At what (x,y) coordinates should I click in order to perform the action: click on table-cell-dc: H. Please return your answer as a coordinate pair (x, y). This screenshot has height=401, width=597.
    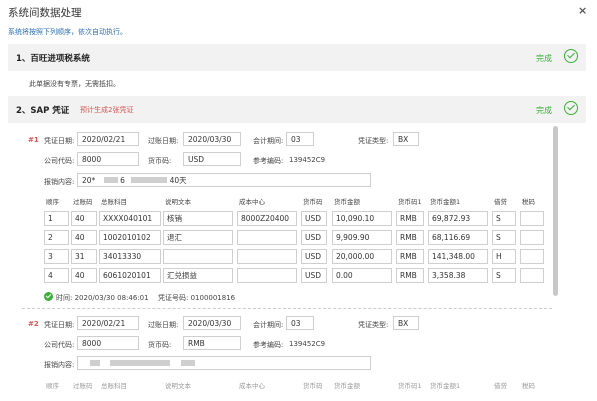
    Looking at the image, I should click on (504, 256).